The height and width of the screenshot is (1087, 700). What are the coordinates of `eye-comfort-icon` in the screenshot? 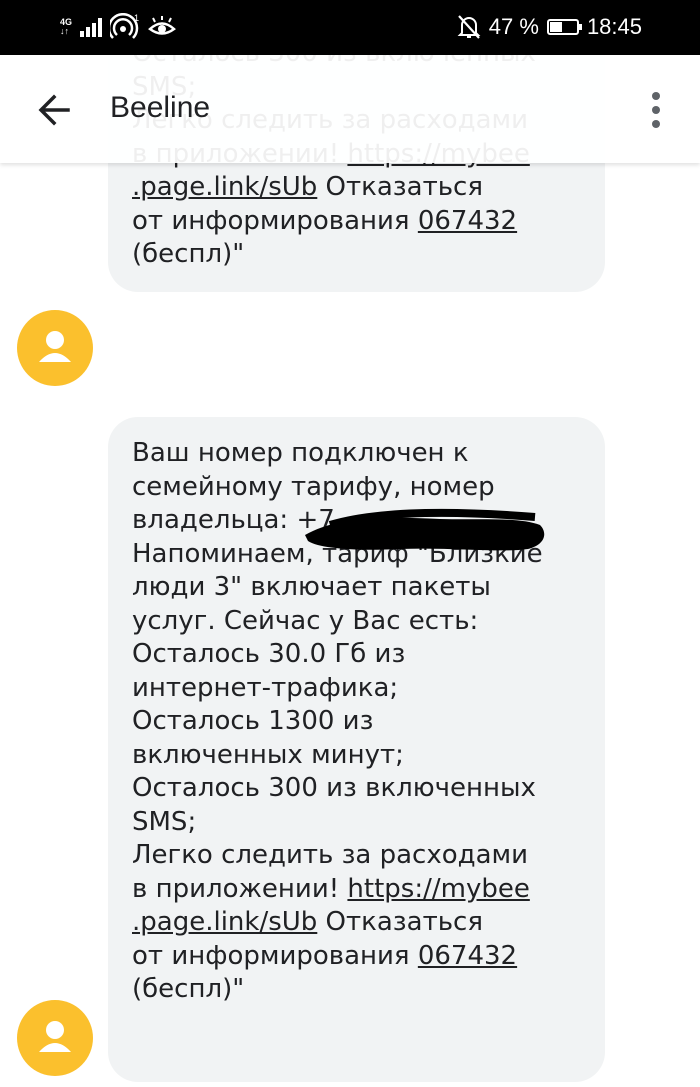 It's located at (162, 25).